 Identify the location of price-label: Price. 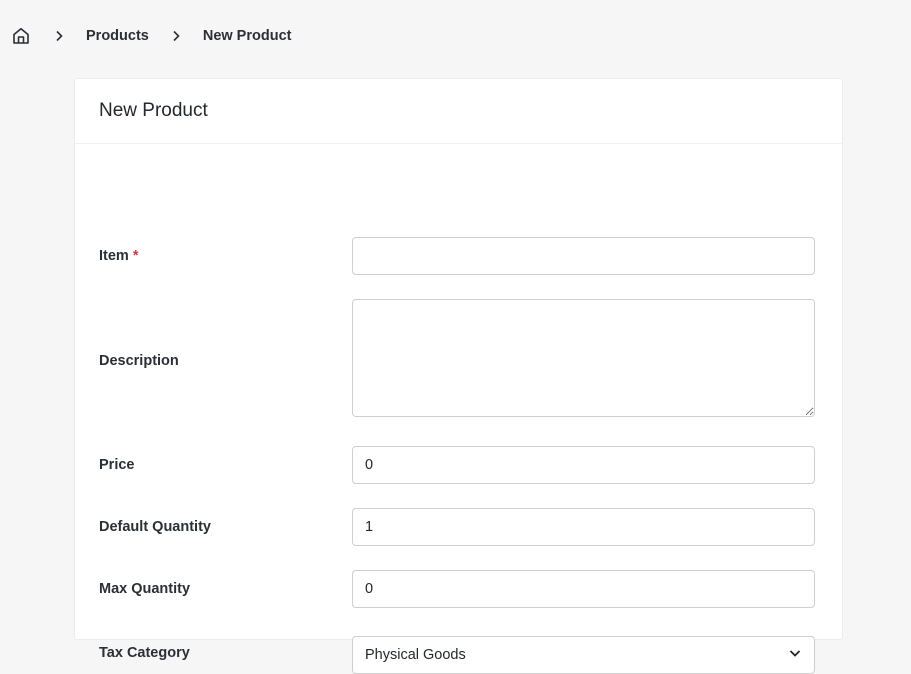
(117, 465).